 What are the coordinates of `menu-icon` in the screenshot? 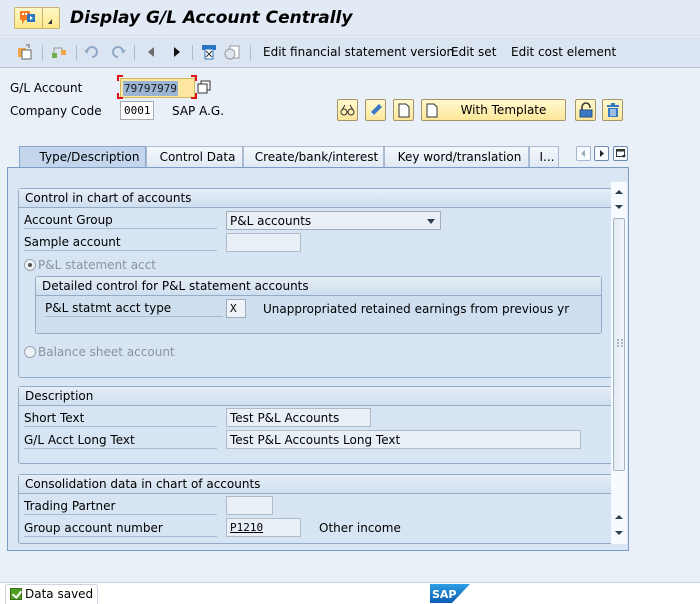 It's located at (27, 17).